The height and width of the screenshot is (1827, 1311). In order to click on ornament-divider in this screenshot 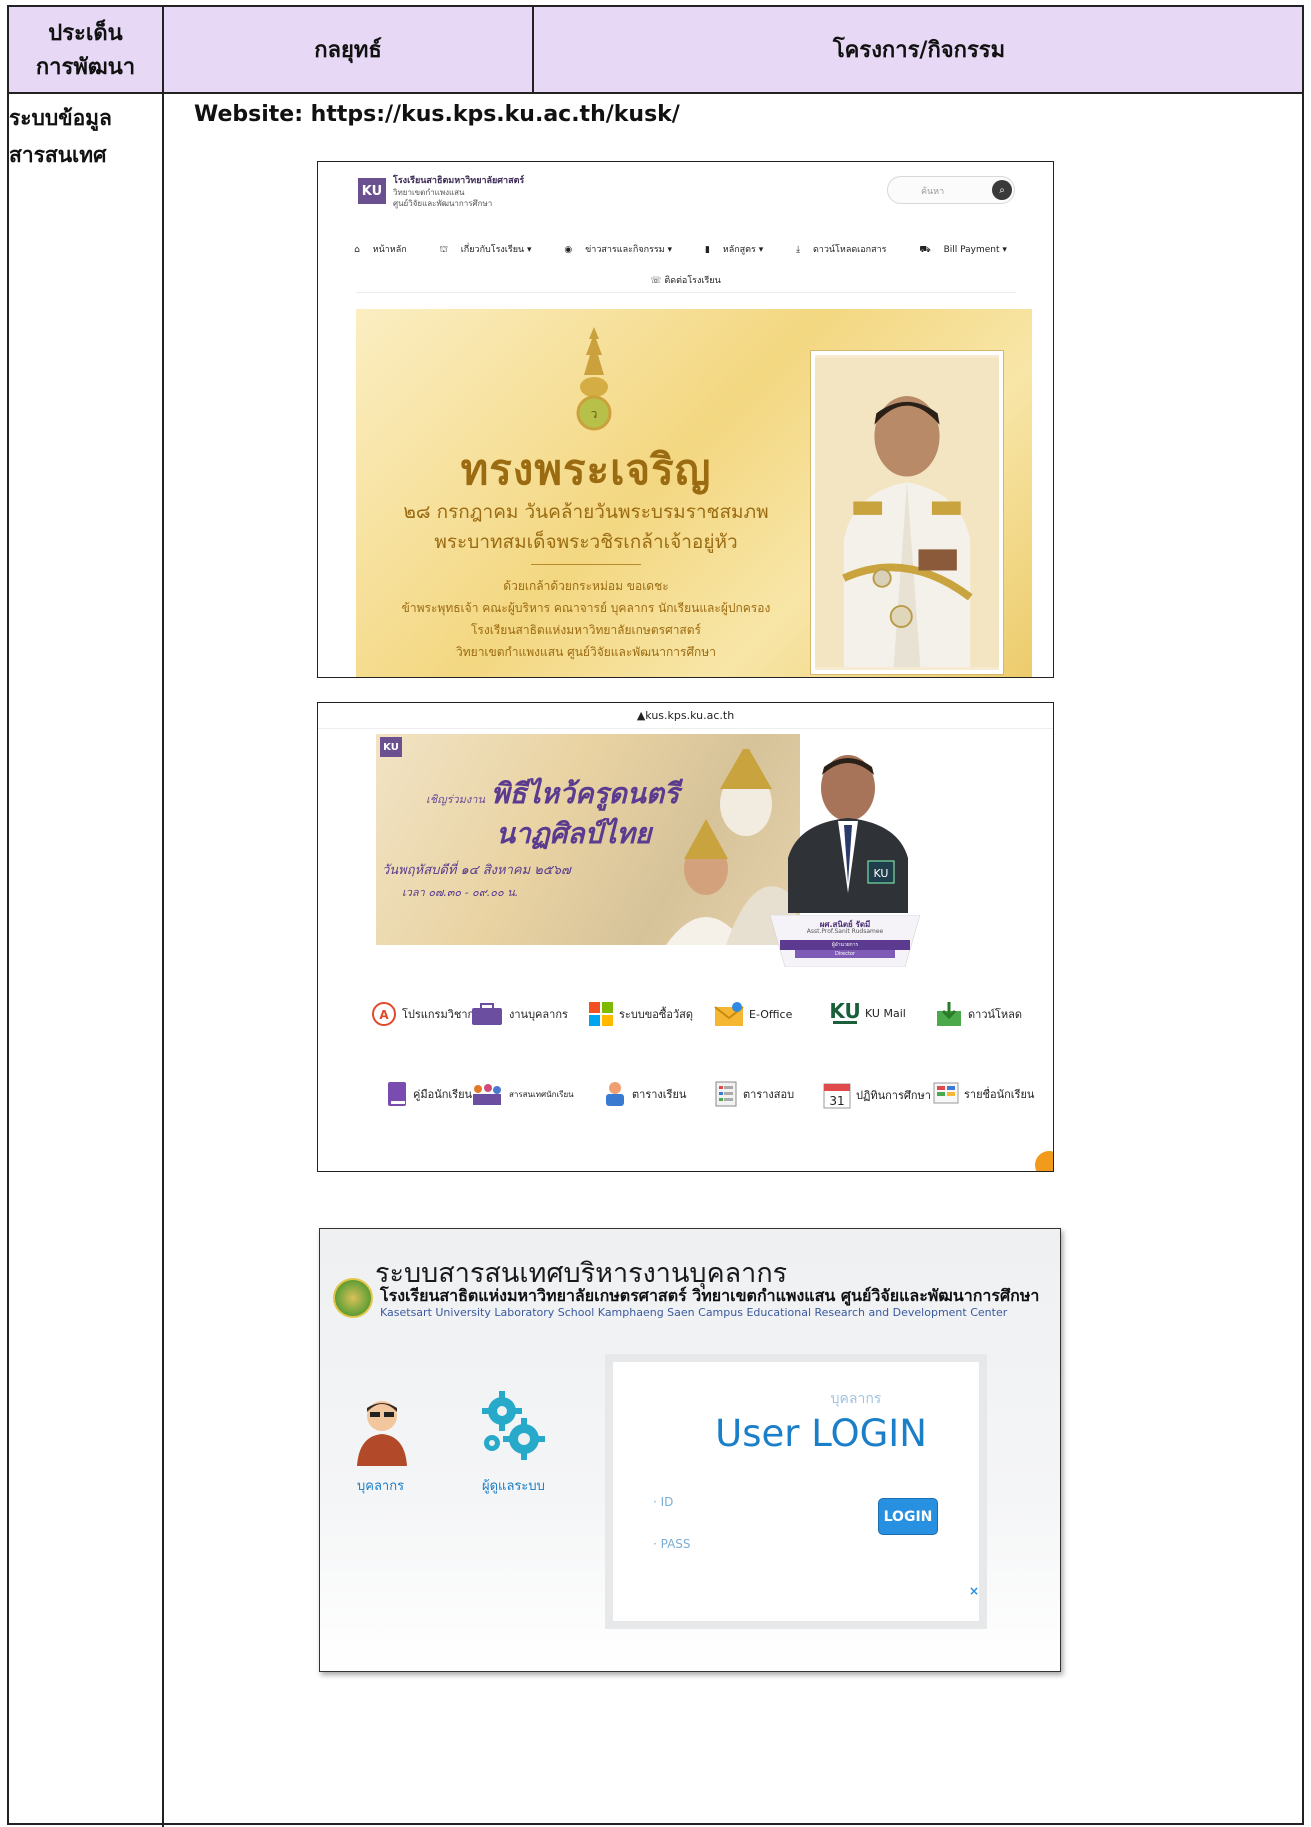, I will do `click(586, 564)`.